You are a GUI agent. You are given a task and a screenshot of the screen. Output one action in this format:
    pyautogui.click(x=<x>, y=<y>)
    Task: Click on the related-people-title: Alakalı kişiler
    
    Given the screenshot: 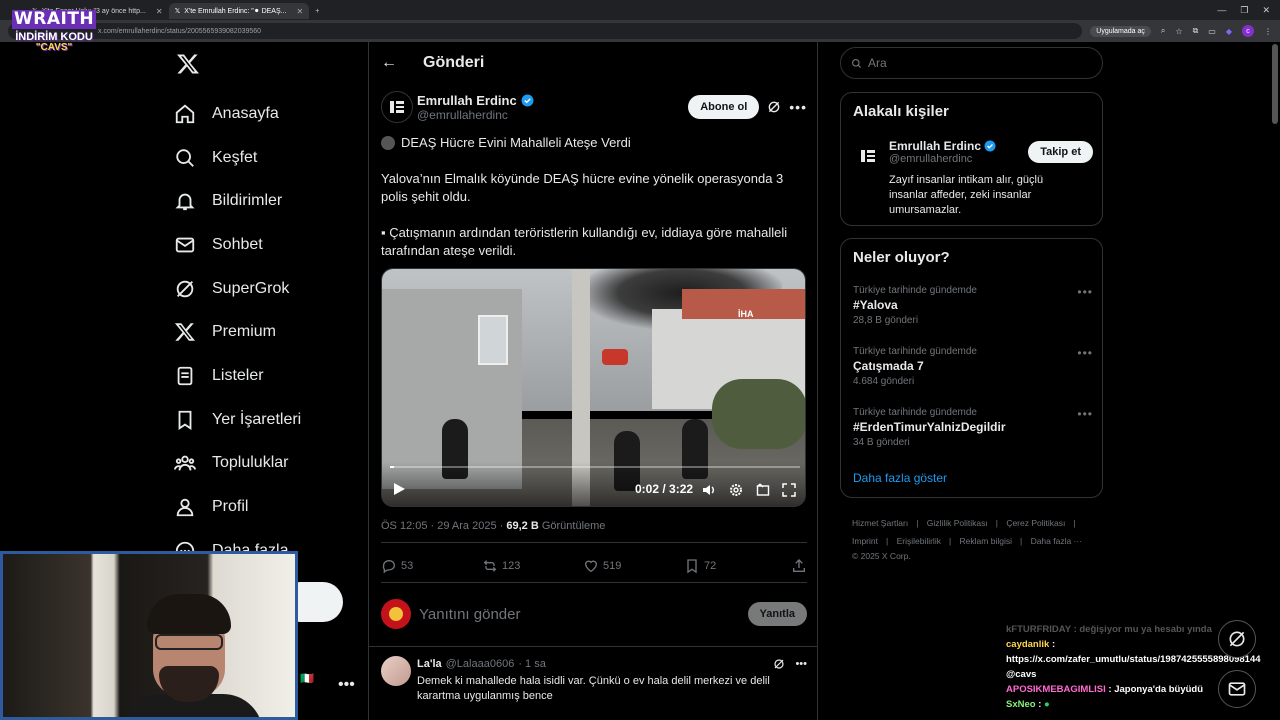 What is the action you would take?
    pyautogui.click(x=901, y=111)
    